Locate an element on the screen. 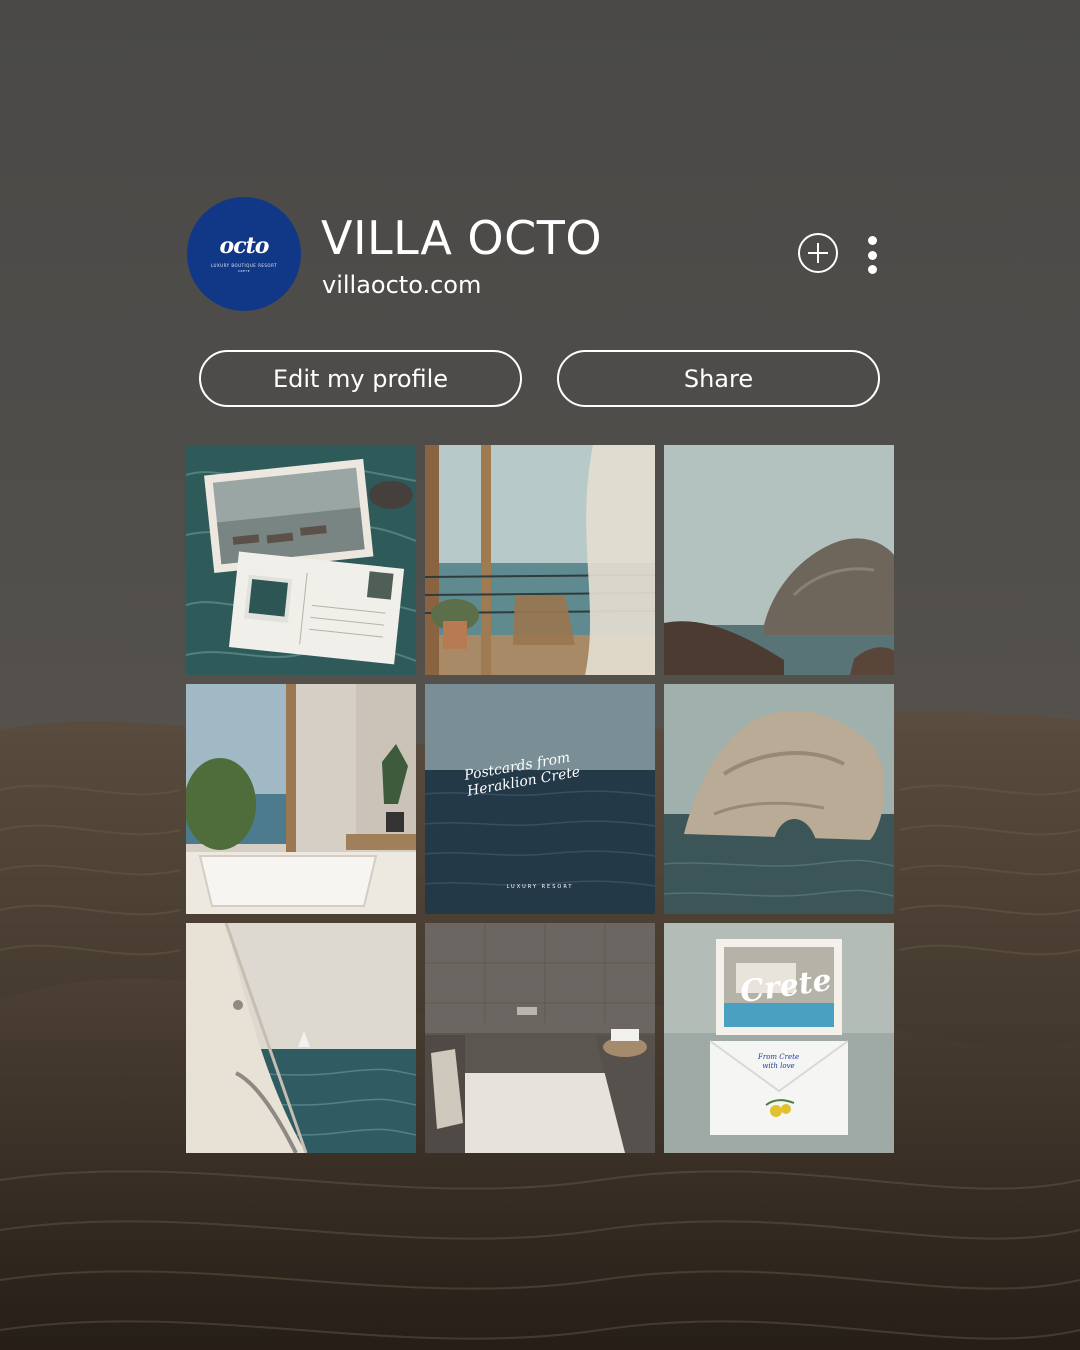 The width and height of the screenshot is (1080, 1350). avatar-logo-text: octo is located at coordinates (244, 246).